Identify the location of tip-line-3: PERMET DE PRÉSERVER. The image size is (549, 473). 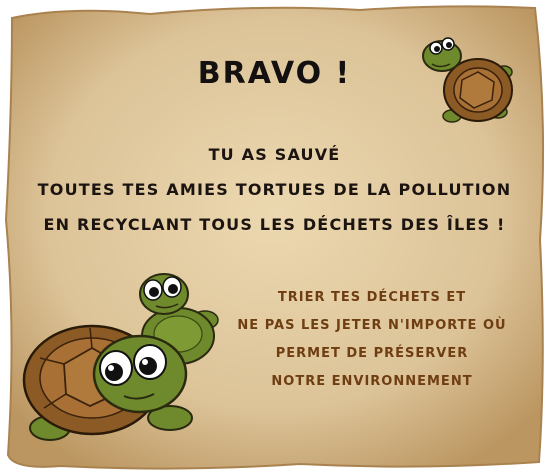
(372, 353).